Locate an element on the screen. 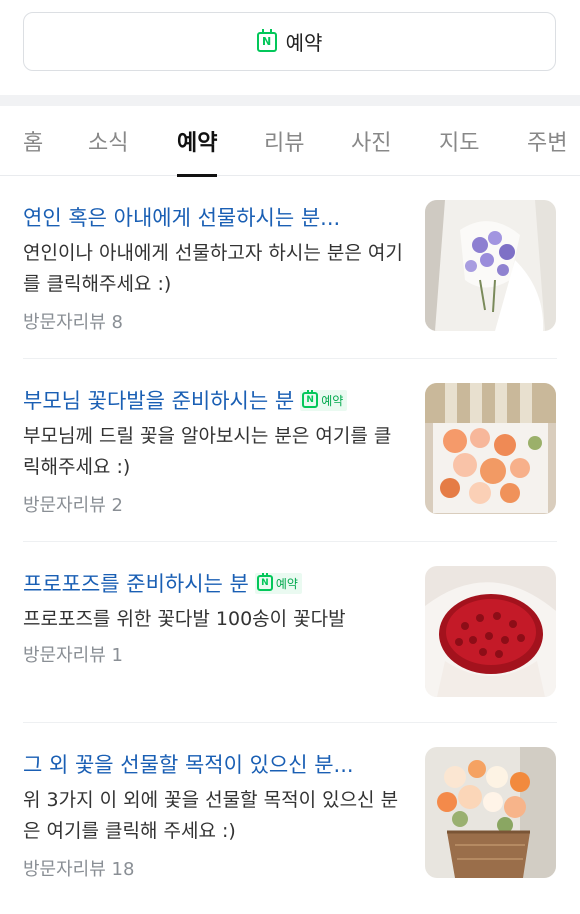 Image resolution: width=580 pixels, height=914 pixels. item-description: 부모님께 드릴 꽃을 알아보시는 분은 여기를 클릭해주세요 :) is located at coordinates (207, 451).